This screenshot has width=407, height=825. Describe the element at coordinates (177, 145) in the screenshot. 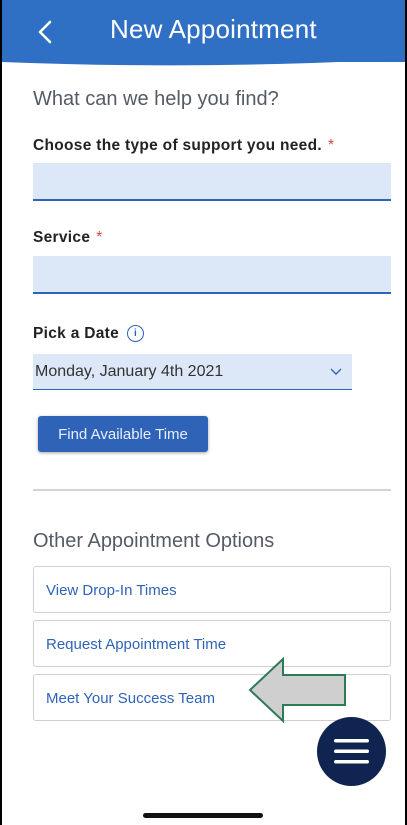

I see `support-type-label-text: Choose the type of support you need.` at that location.